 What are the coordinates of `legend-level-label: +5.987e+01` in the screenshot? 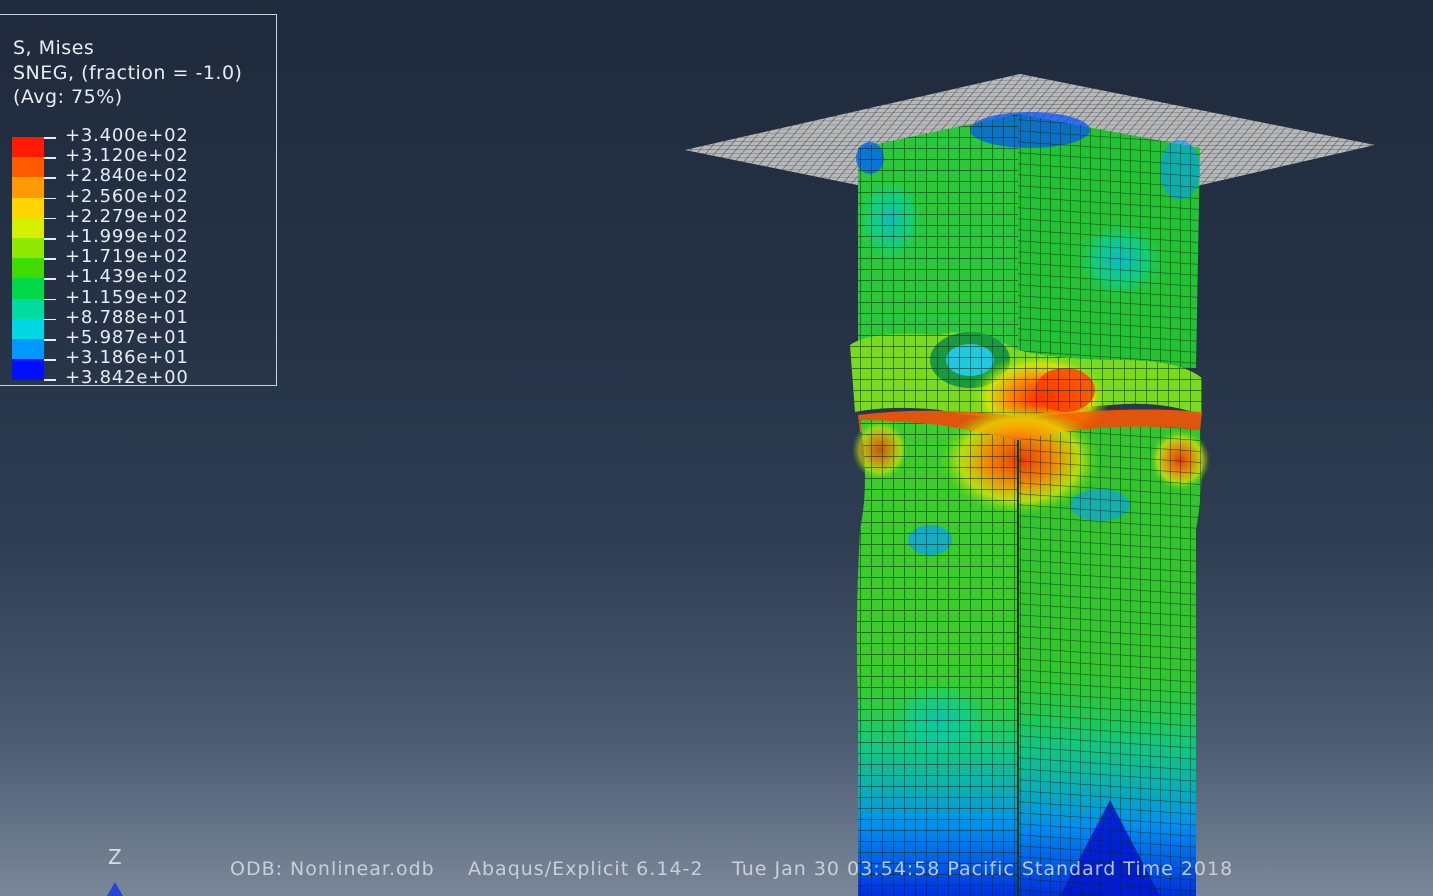 It's located at (127, 337).